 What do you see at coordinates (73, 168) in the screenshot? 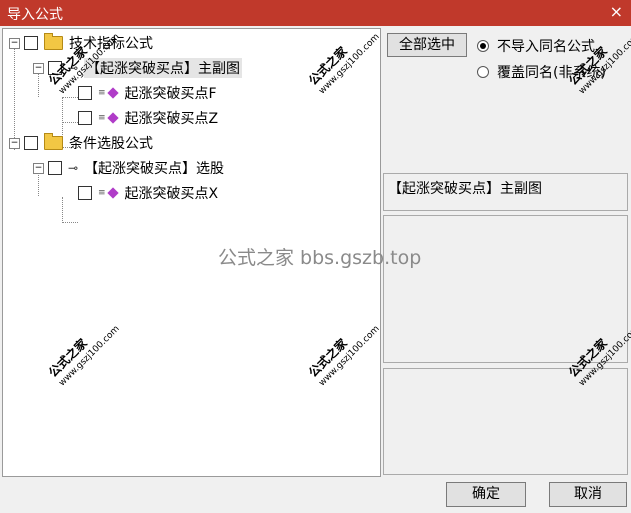
I see `key-icon: ⊸` at bounding box center [73, 168].